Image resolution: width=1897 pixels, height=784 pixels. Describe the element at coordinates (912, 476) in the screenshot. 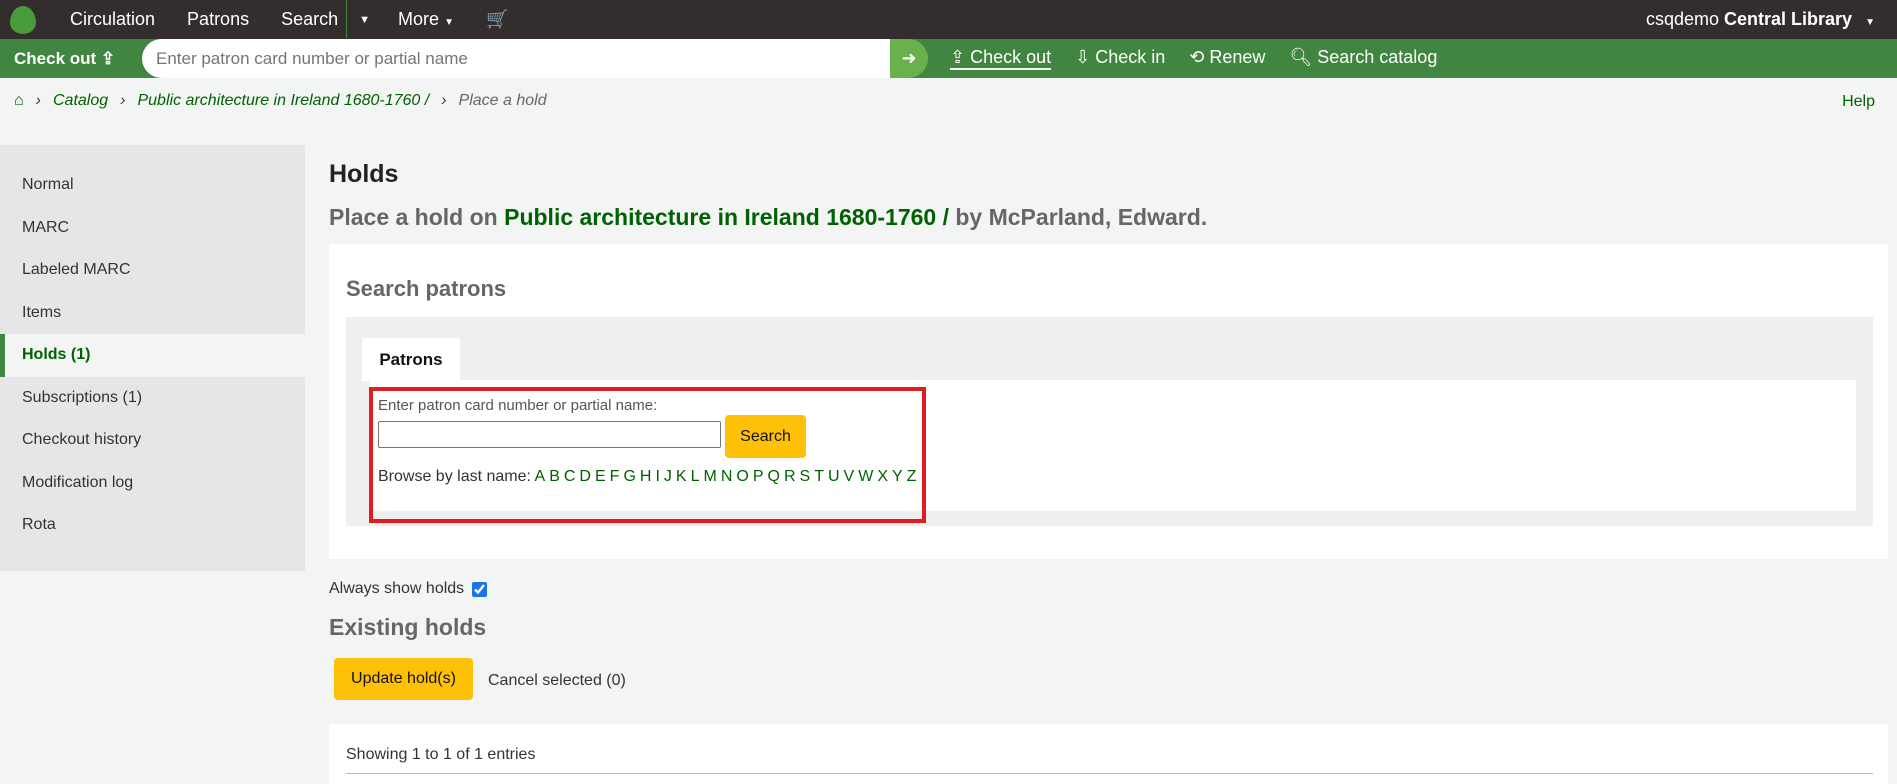

I see `browse-letter-z: Z` at that location.